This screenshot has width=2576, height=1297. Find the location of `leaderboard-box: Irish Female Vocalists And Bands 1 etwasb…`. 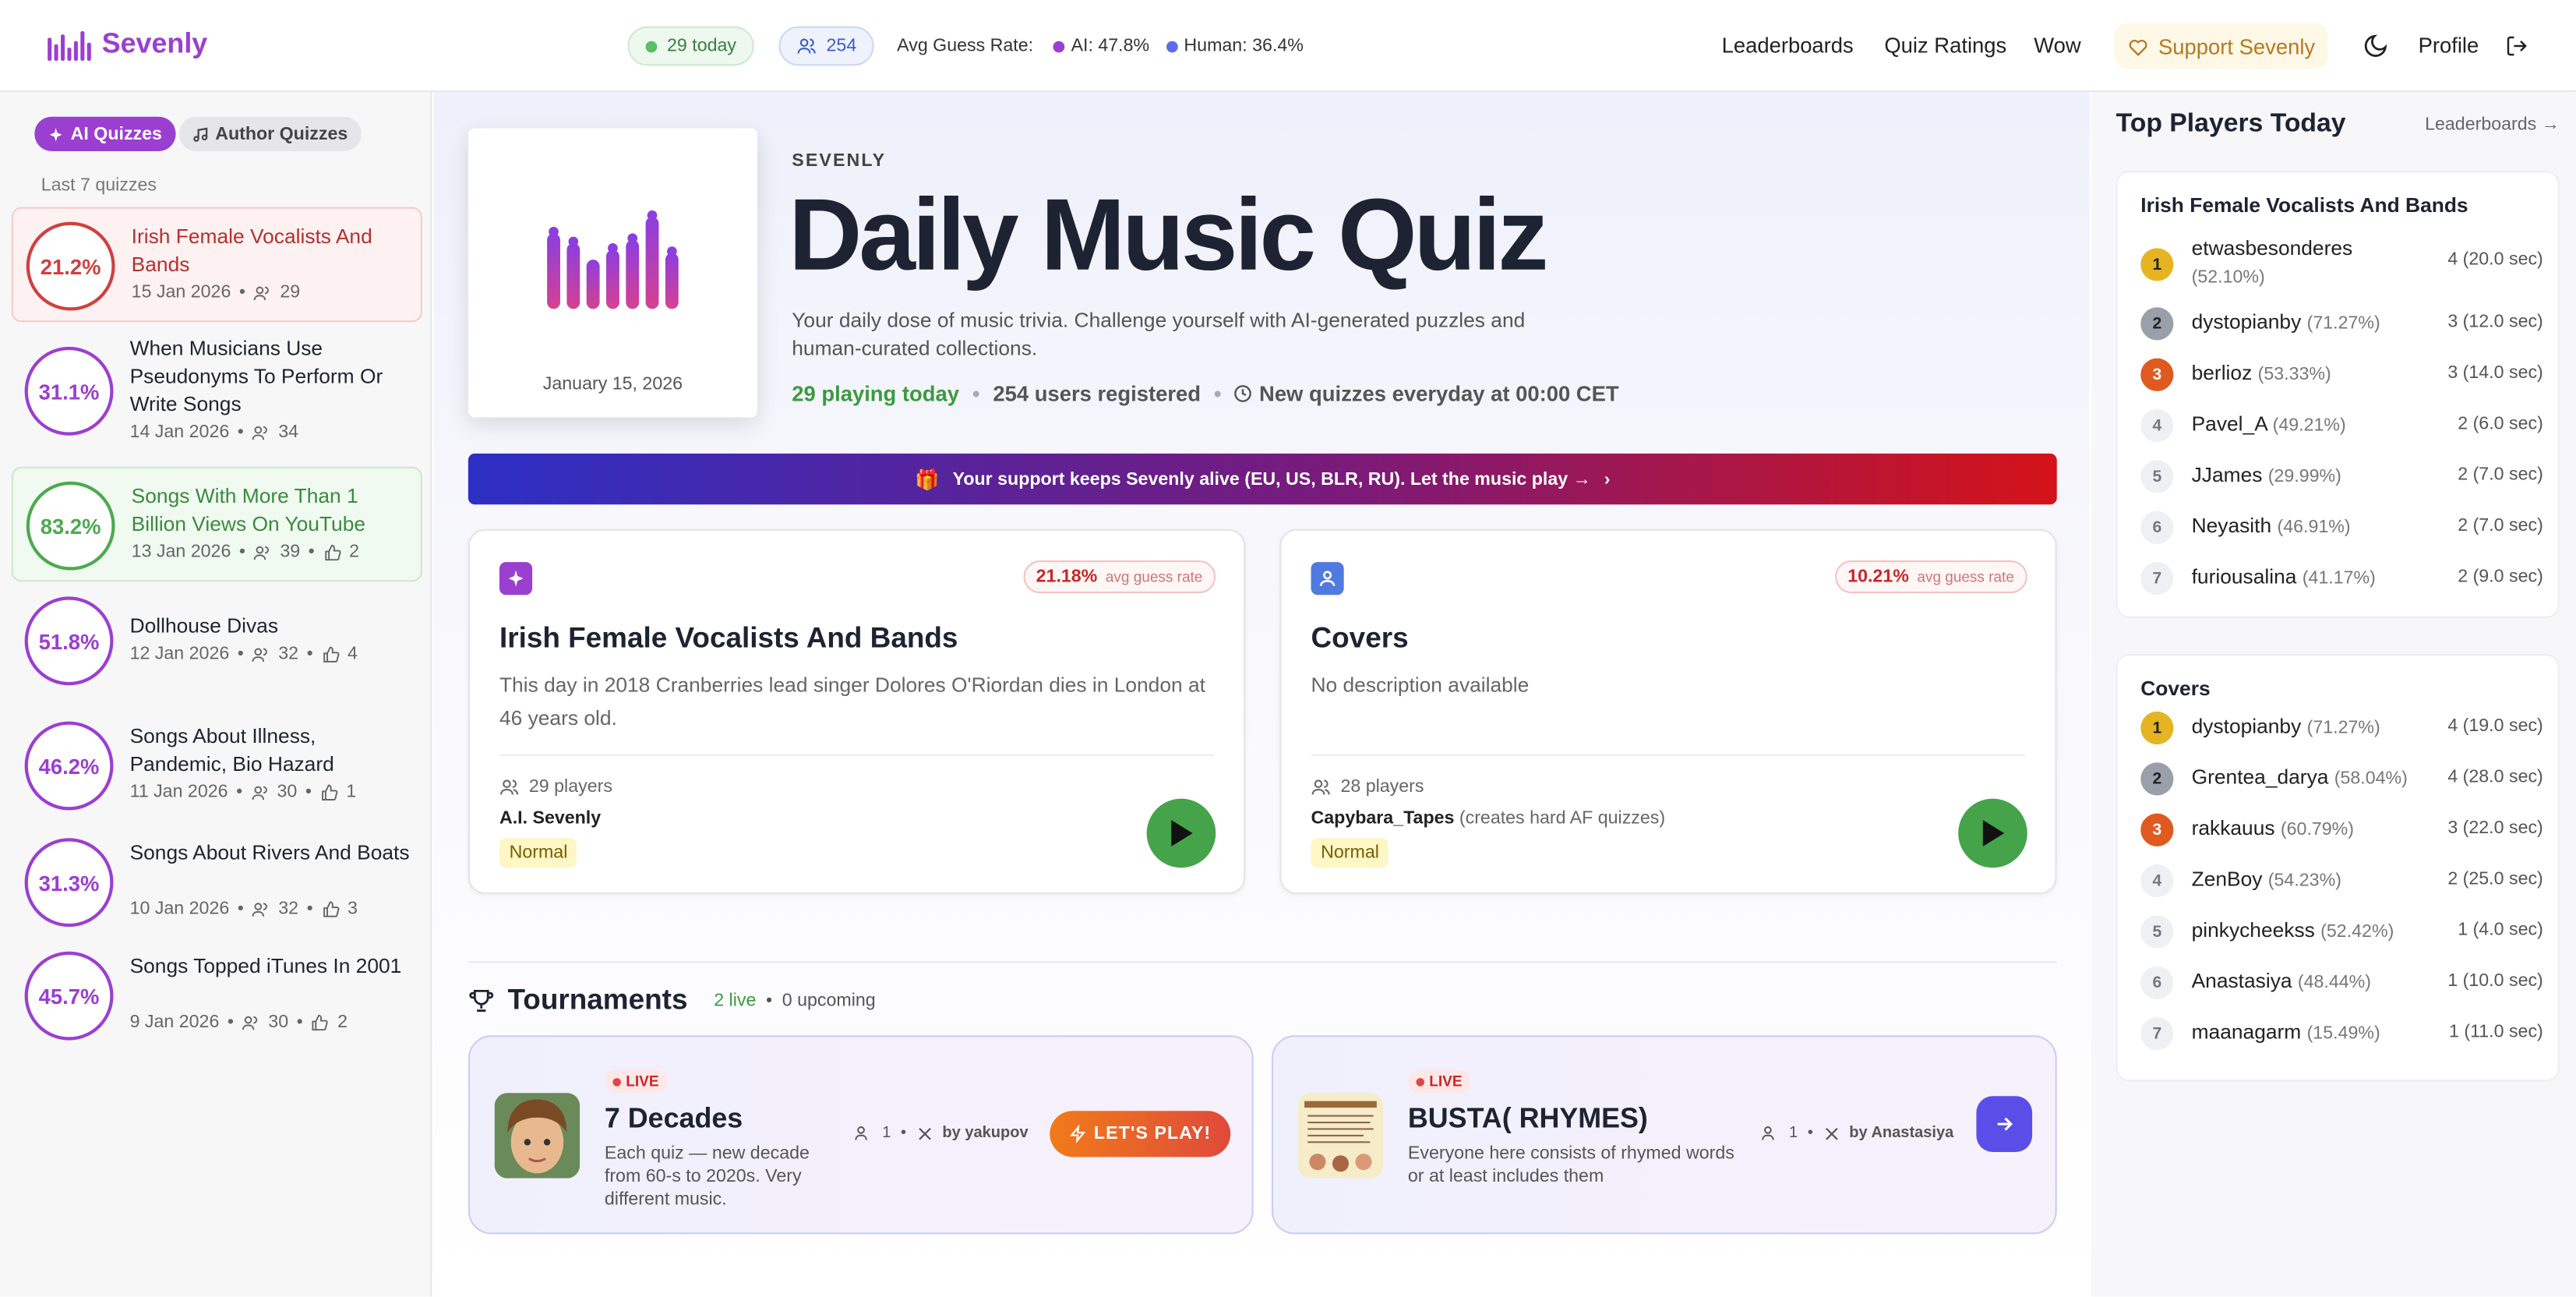

leaderboard-box: Irish Female Vocalists And Bands 1 etwasb… is located at coordinates (2337, 394).